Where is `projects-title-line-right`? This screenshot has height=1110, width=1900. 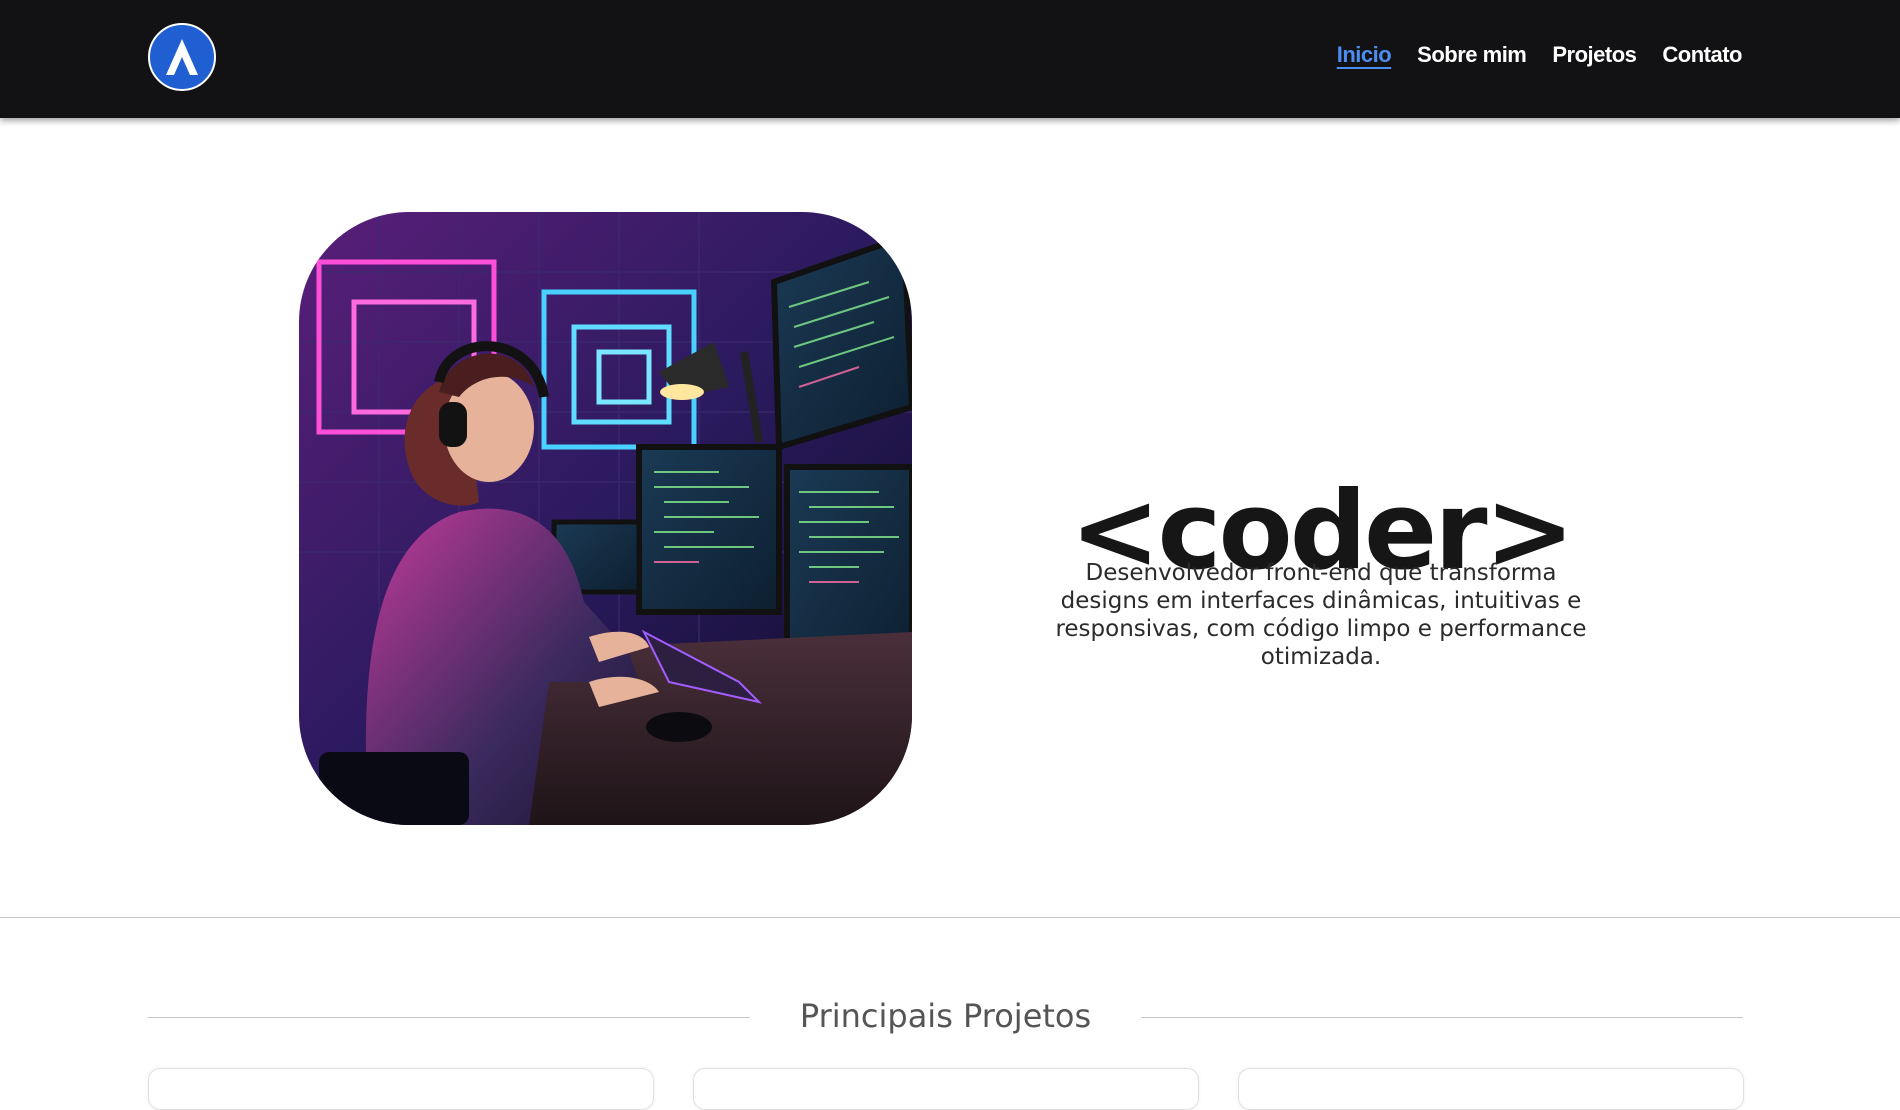 projects-title-line-right is located at coordinates (1442, 1017).